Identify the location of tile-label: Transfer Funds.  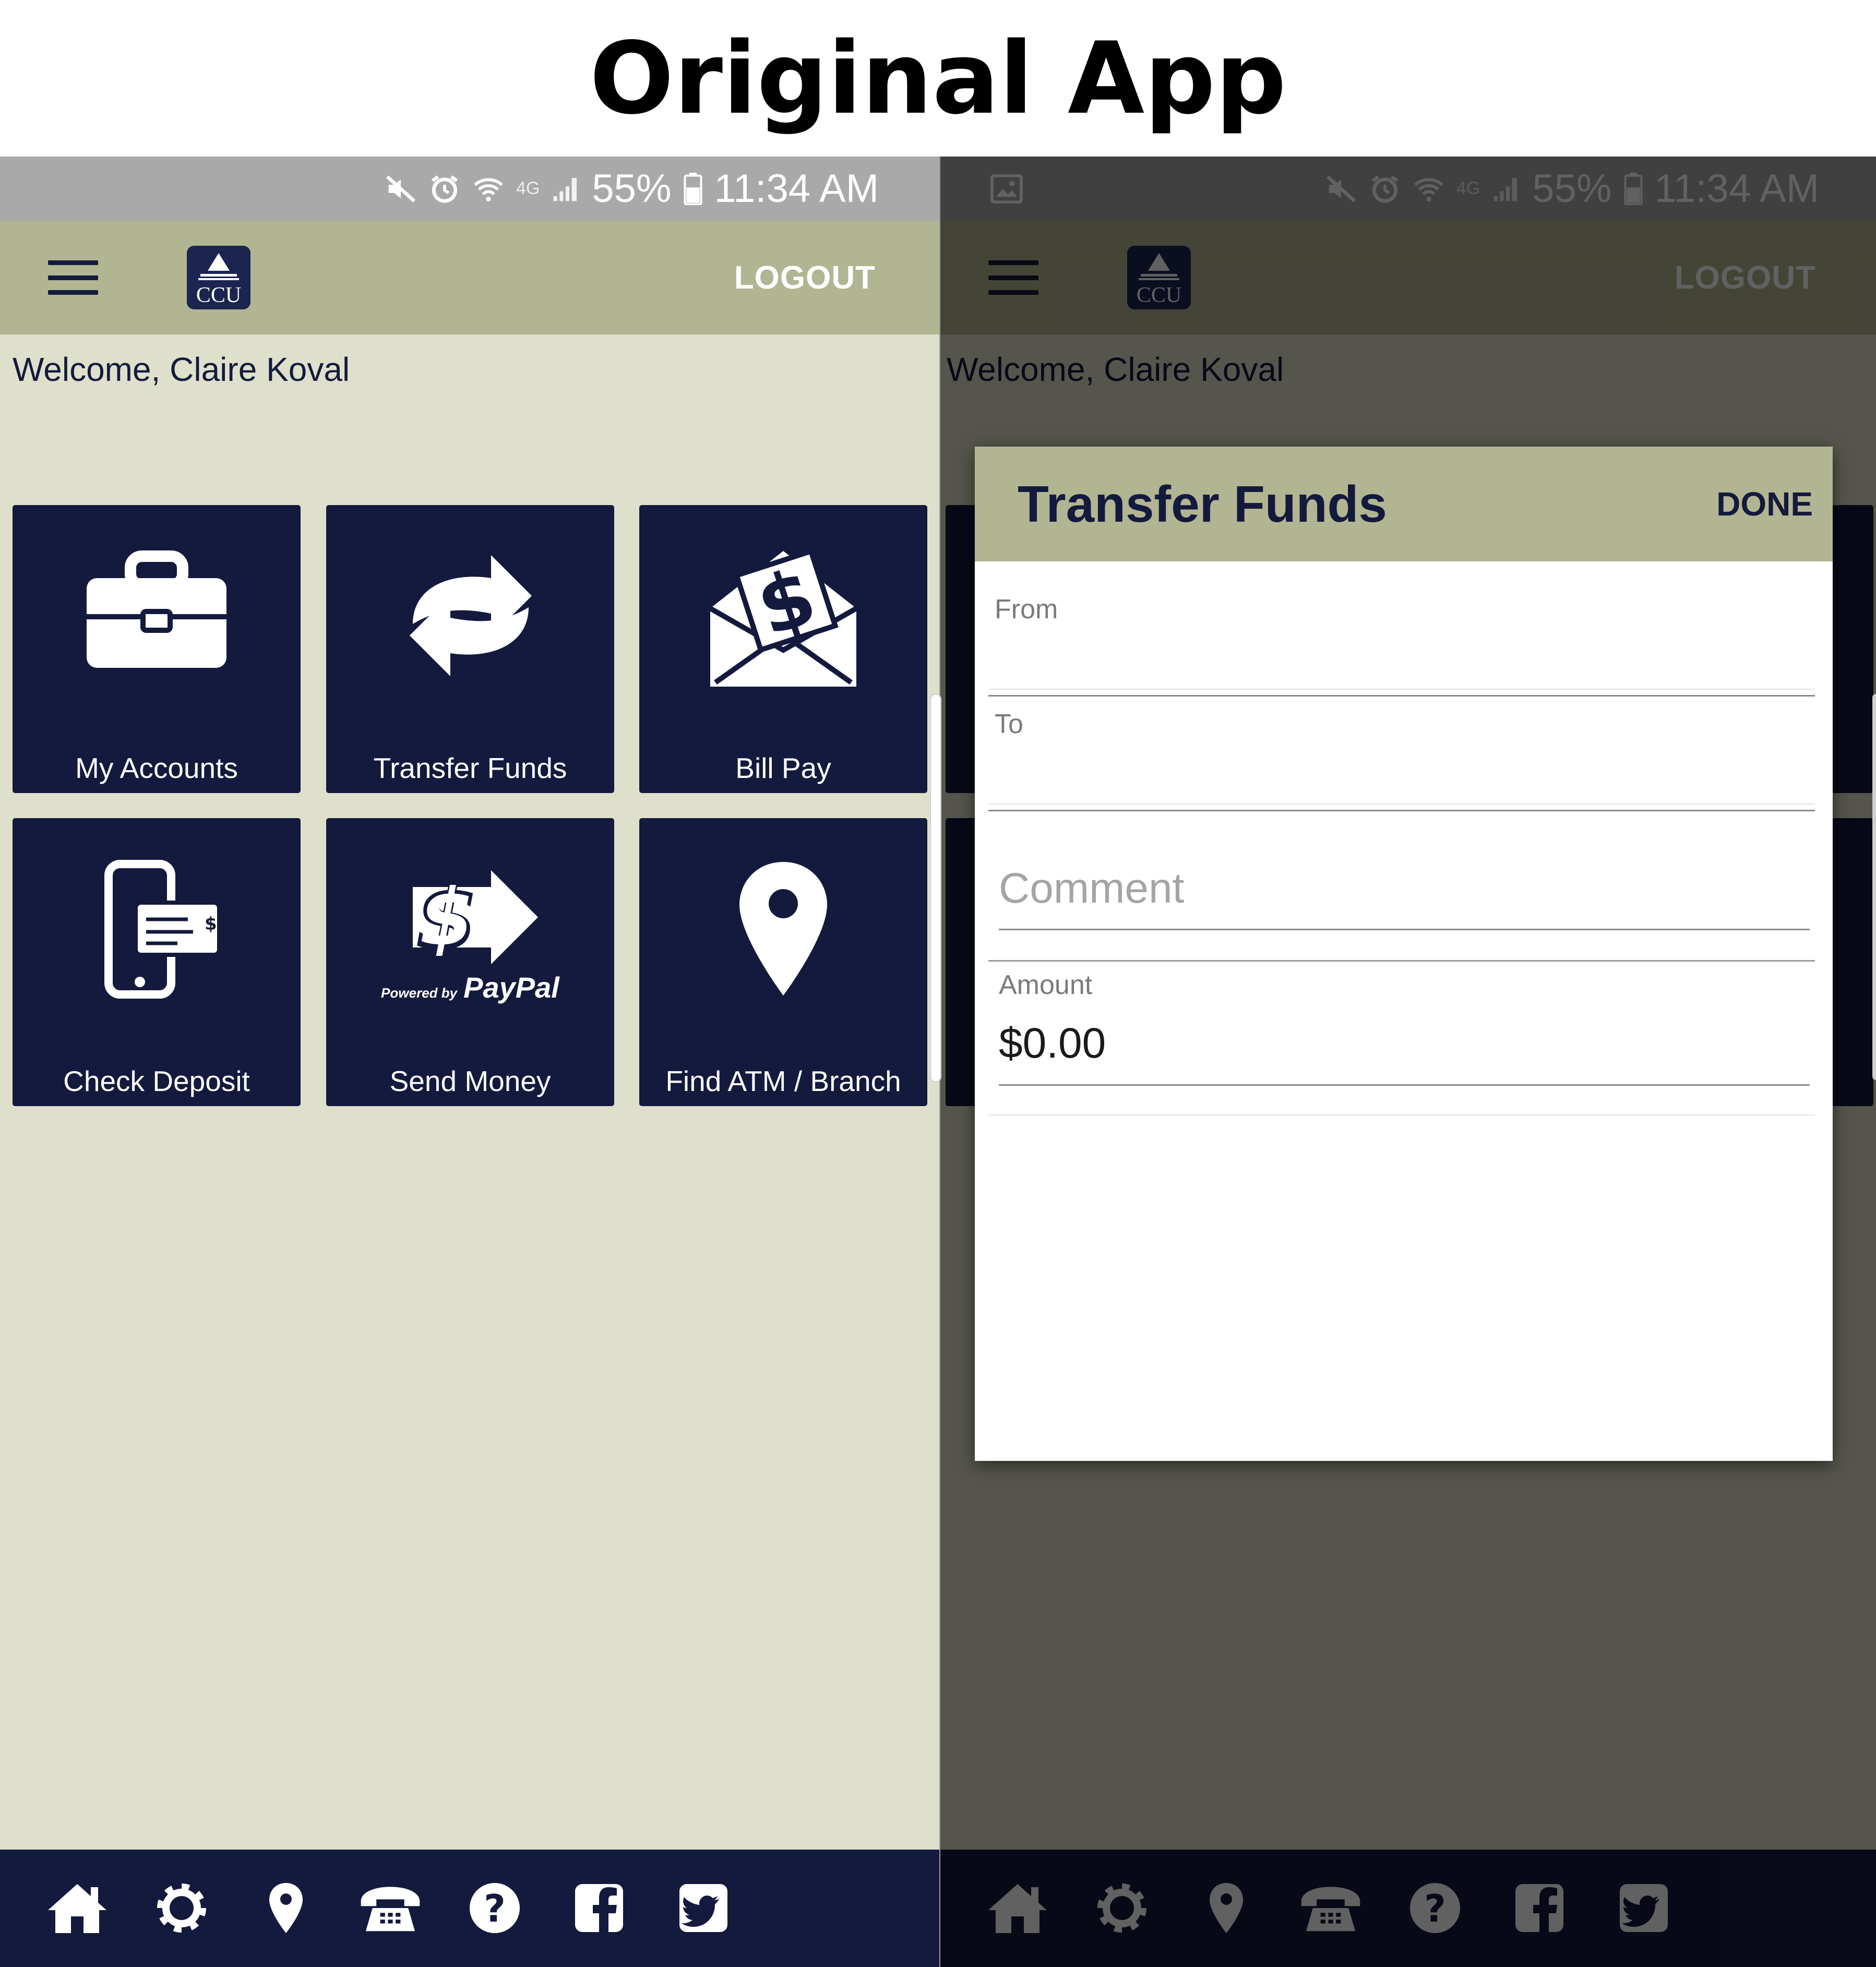
(470, 768).